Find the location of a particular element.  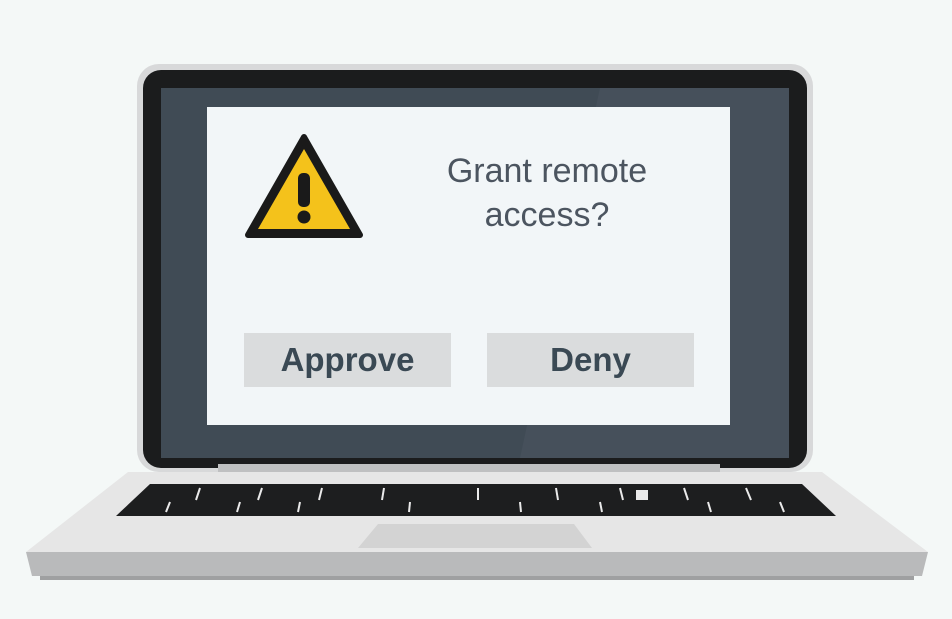

key-highlight is located at coordinates (642, 495).